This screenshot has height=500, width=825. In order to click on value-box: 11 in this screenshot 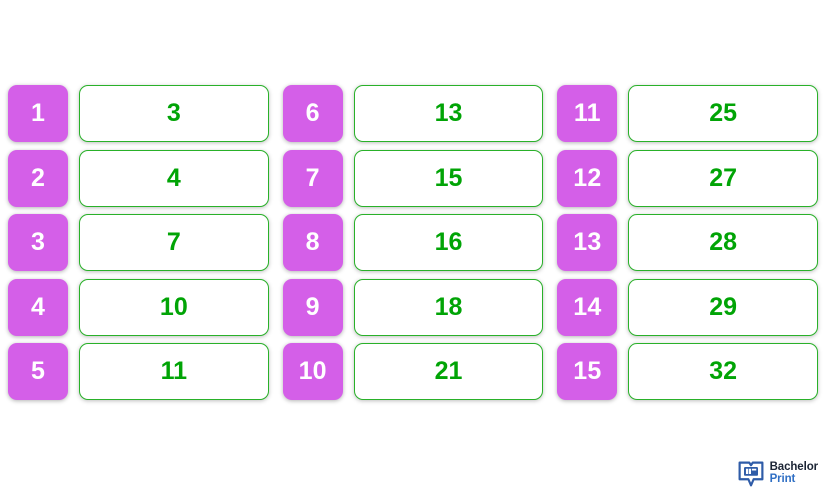, I will do `click(174, 371)`.